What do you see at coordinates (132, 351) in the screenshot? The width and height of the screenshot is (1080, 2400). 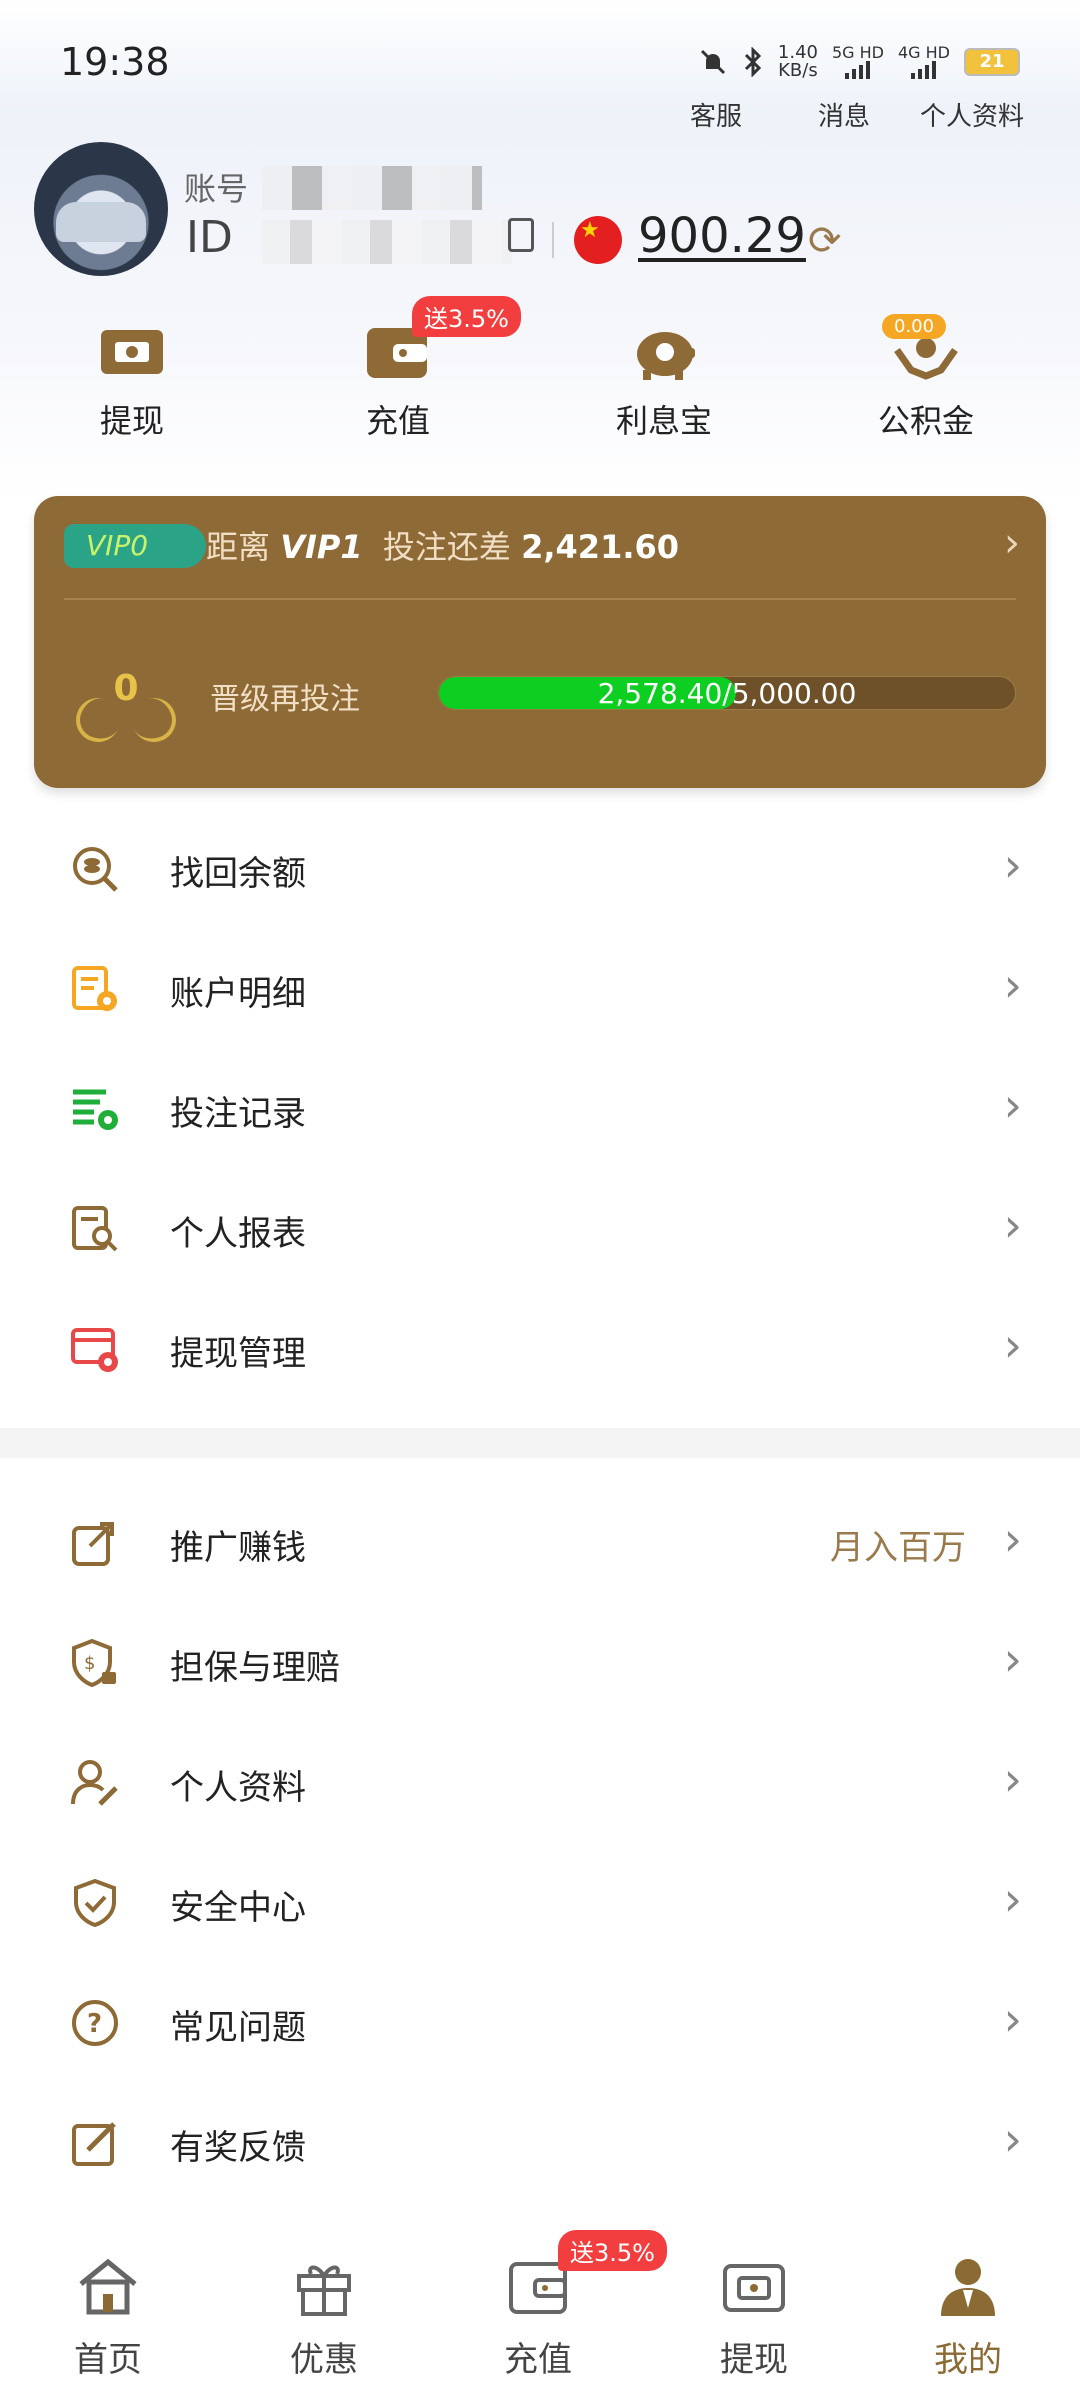 I see `ticket-icon` at bounding box center [132, 351].